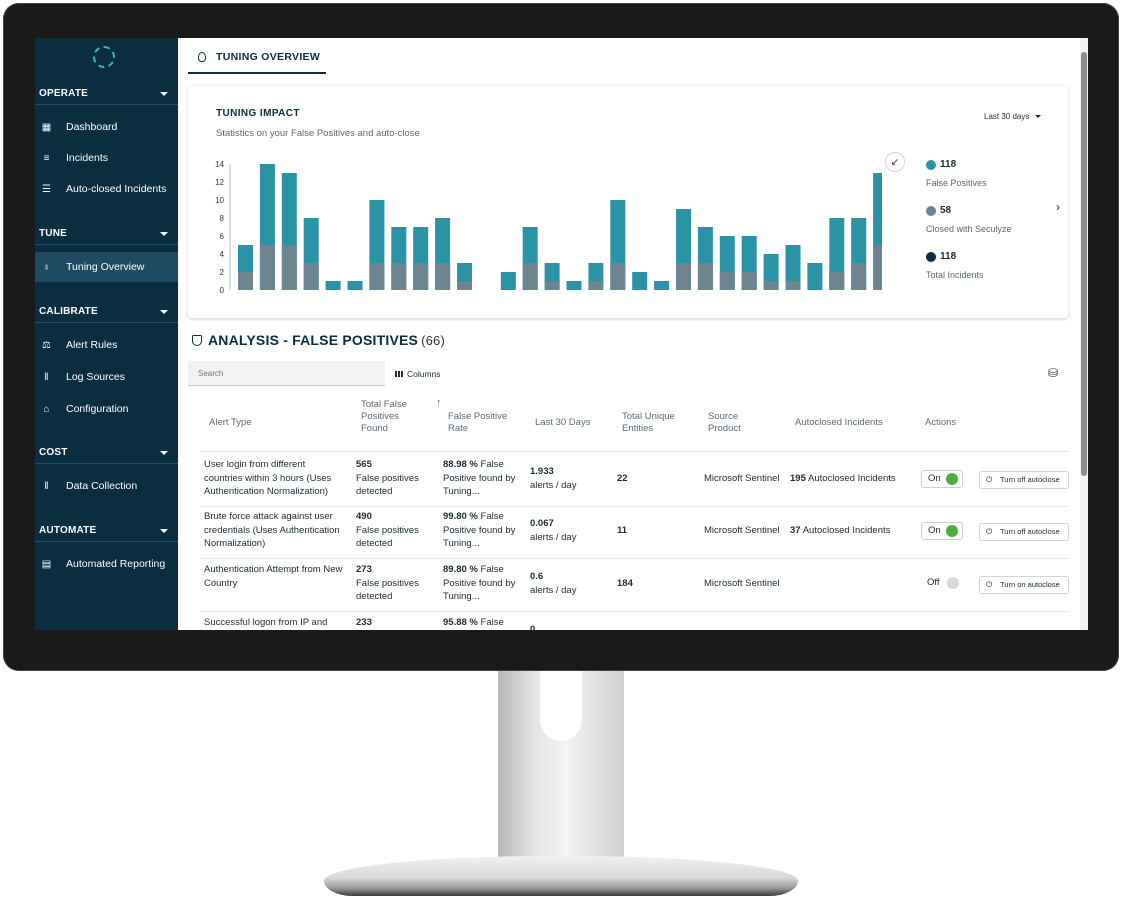 The image size is (1122, 904). What do you see at coordinates (1013, 116) in the screenshot?
I see `date-range-select: Last 30 days` at bounding box center [1013, 116].